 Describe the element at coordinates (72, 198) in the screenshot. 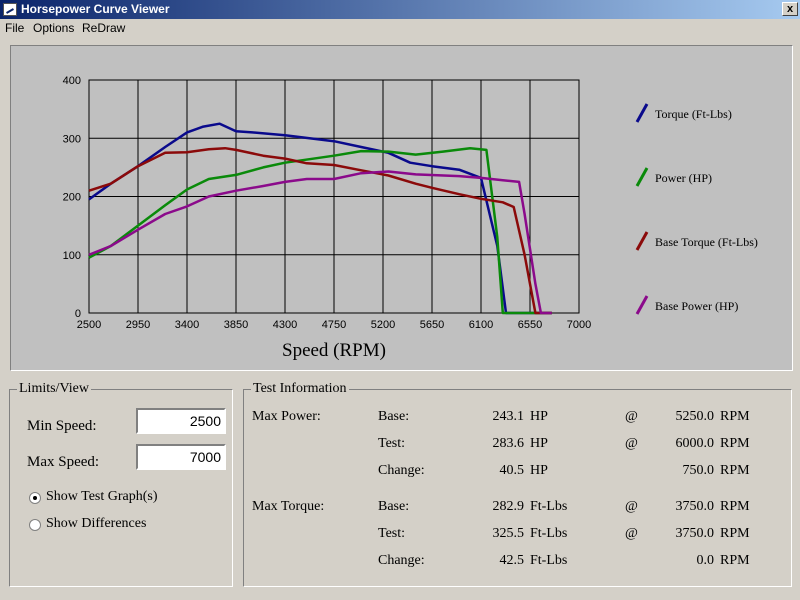

I see `y-tick-label: 200` at that location.